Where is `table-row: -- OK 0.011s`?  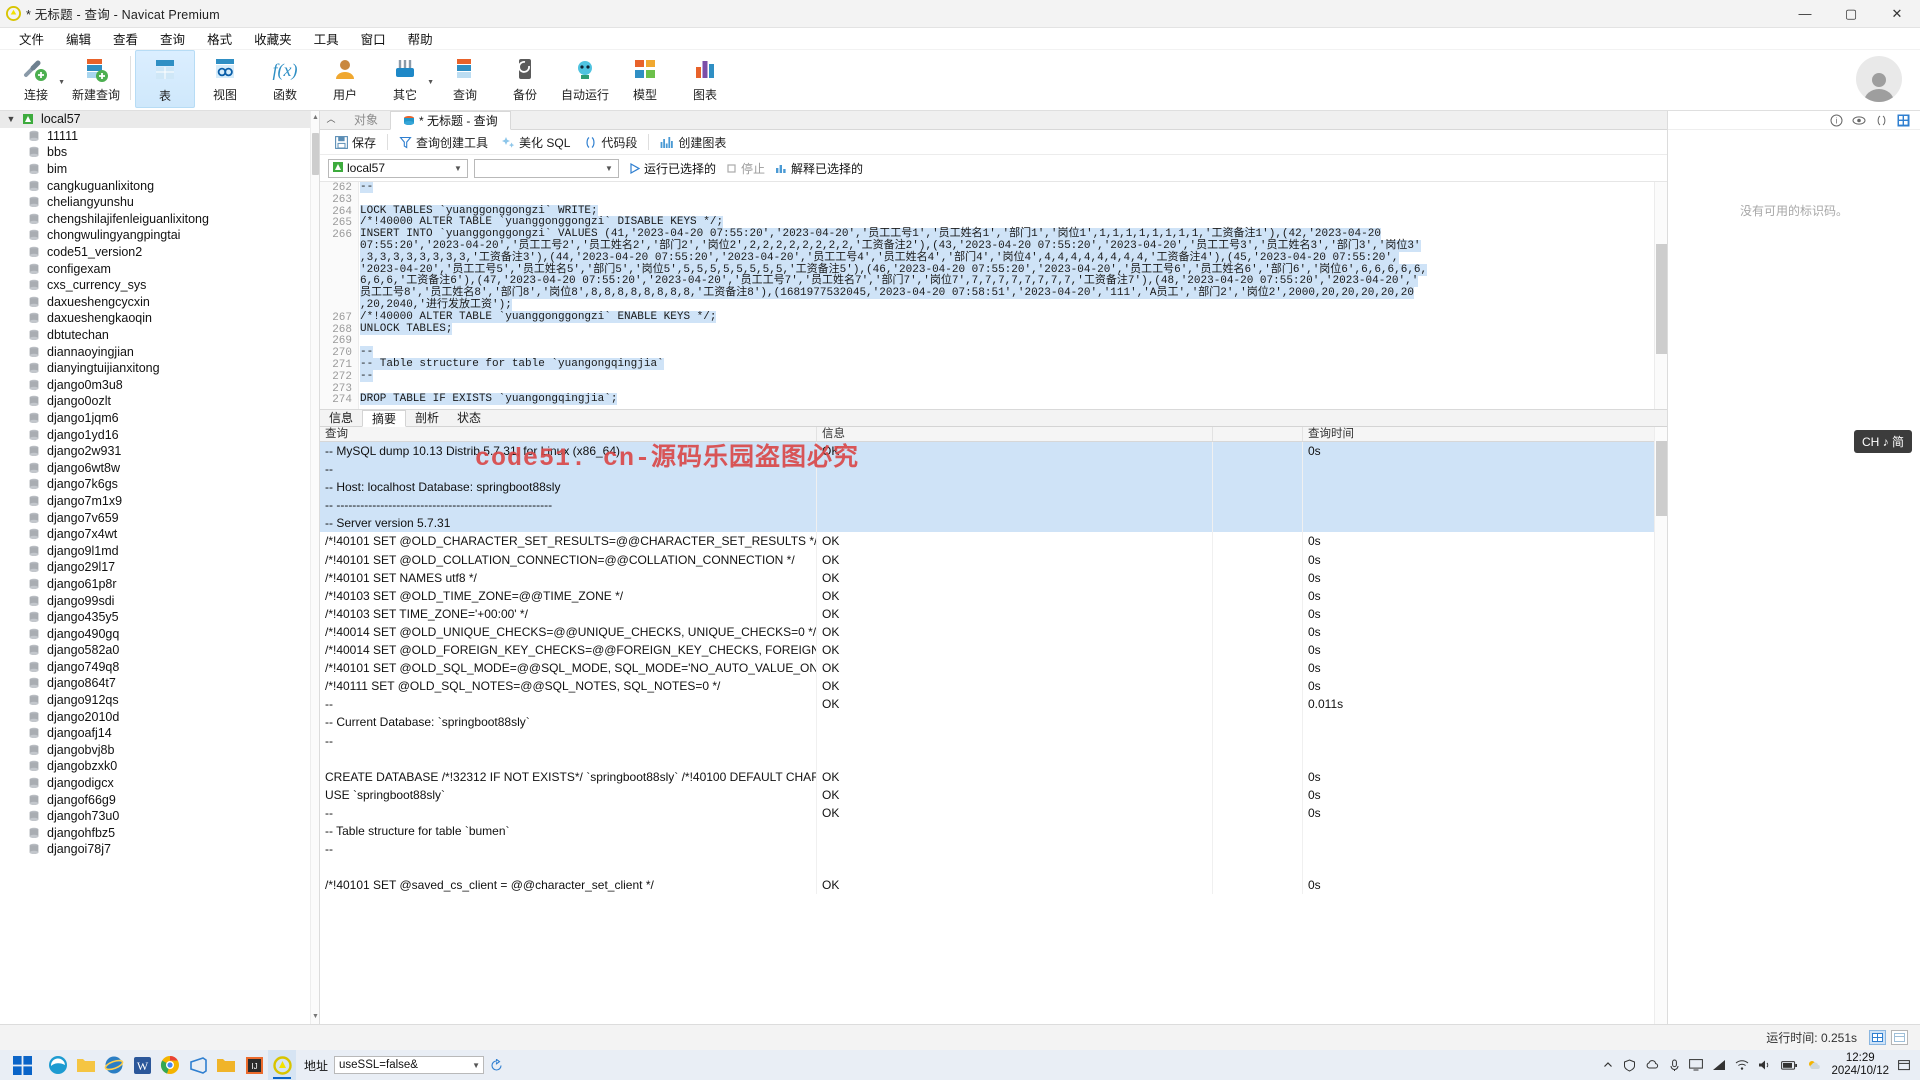 table-row: -- OK 0.011s is located at coordinates (993, 704).